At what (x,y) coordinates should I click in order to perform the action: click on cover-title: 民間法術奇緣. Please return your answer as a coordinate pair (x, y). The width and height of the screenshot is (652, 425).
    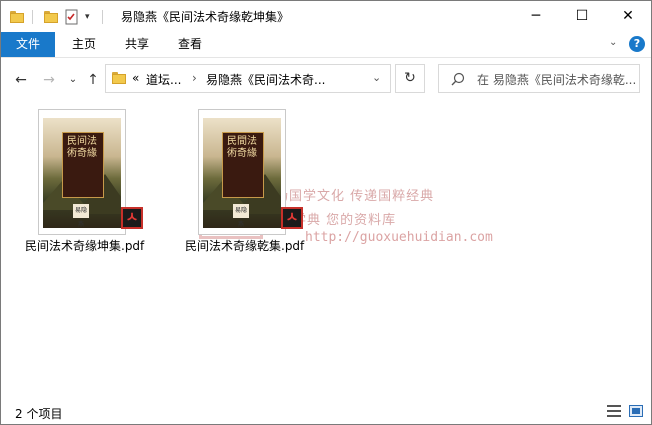
    Looking at the image, I should click on (242, 147).